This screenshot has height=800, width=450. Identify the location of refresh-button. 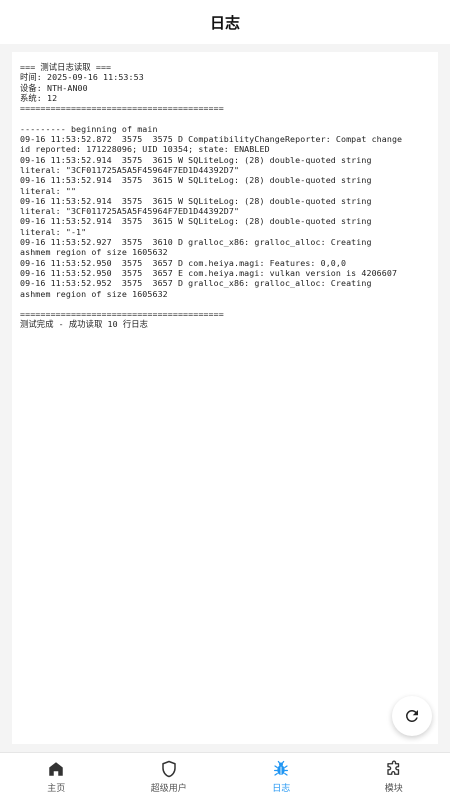
(412, 716).